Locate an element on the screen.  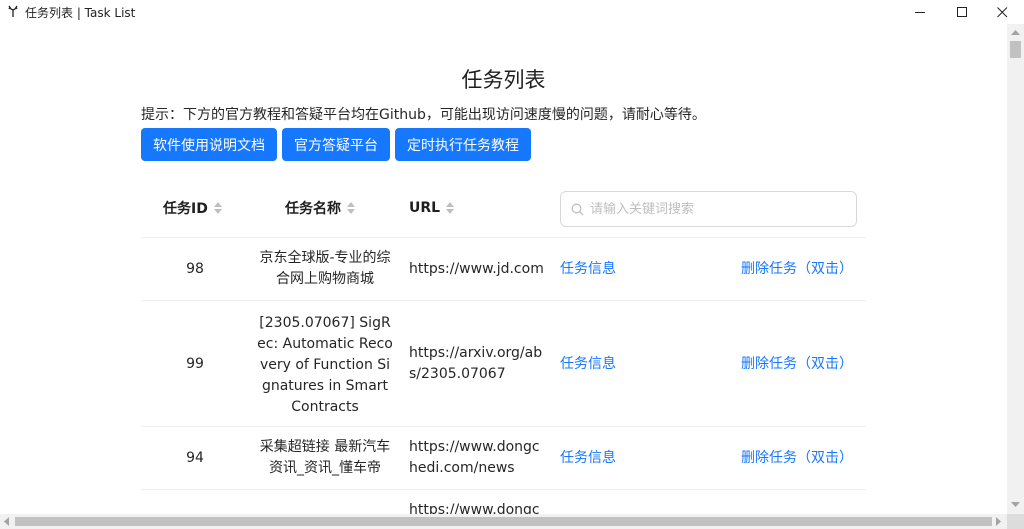
app-deer-icon is located at coordinates (13, 11).